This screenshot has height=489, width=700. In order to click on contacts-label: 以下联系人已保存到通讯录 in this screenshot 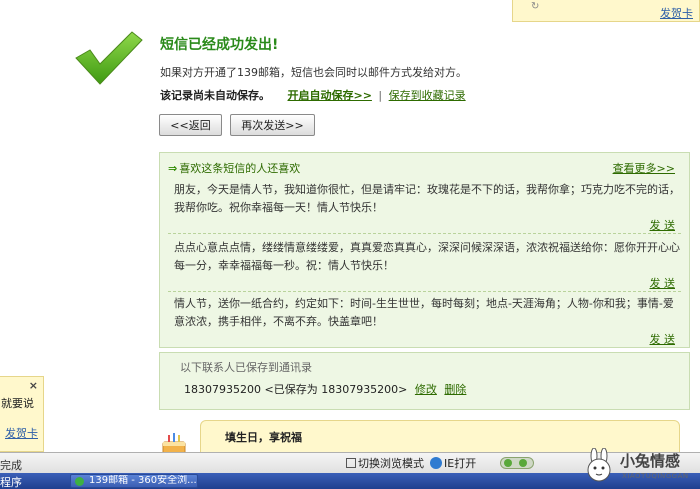, I will do `click(246, 367)`.